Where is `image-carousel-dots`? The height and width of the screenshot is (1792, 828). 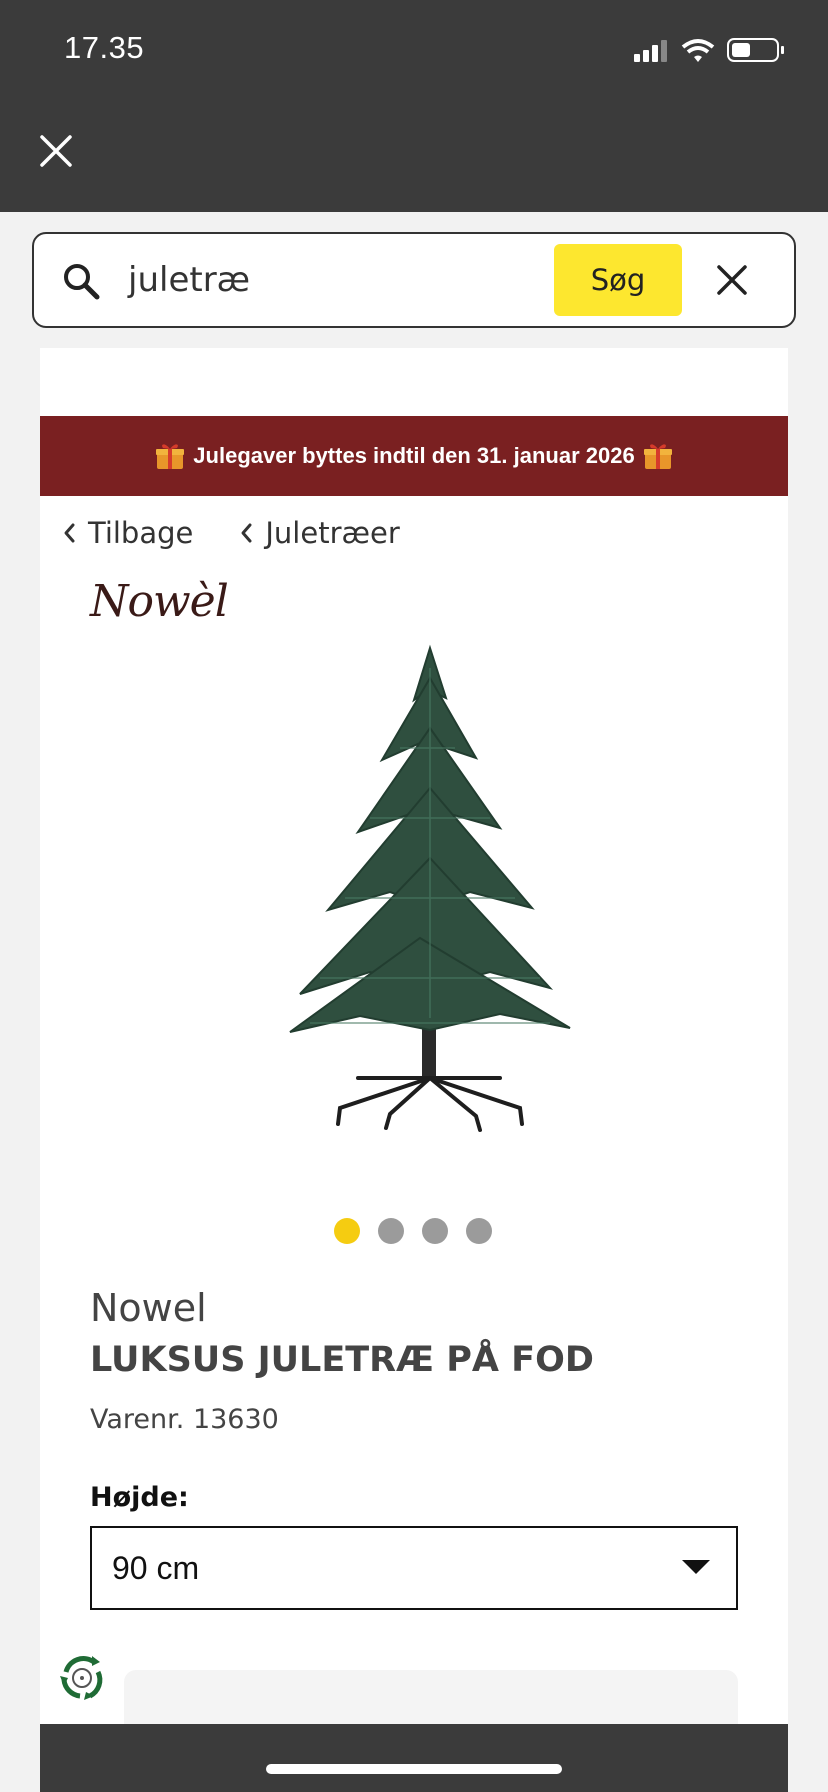
image-carousel-dots is located at coordinates (422, 1231).